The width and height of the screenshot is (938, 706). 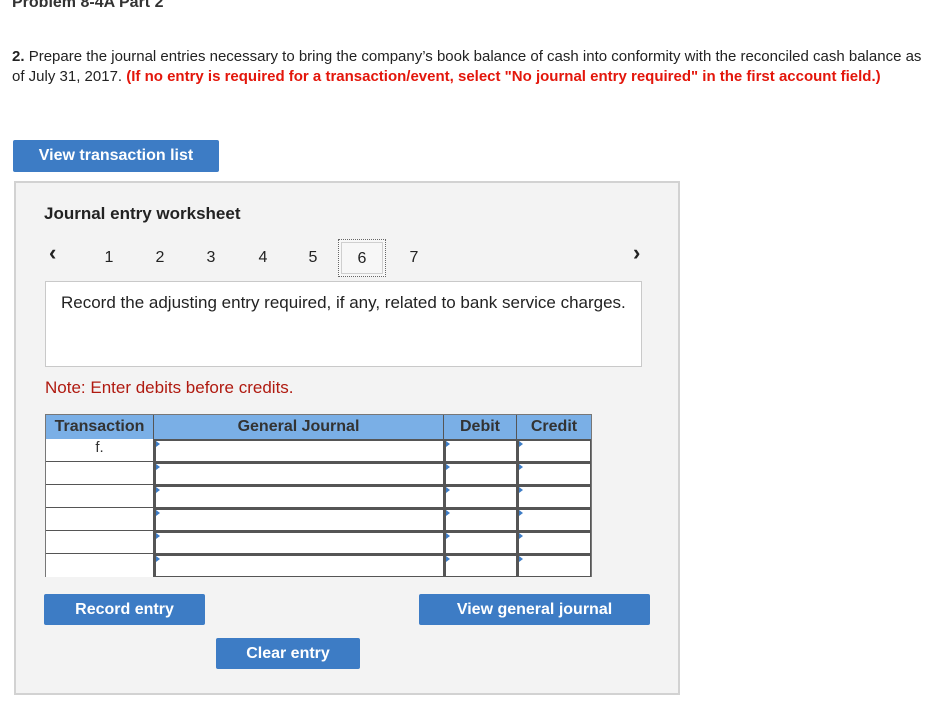 I want to click on pager-page-4: 4, so click(x=263, y=258).